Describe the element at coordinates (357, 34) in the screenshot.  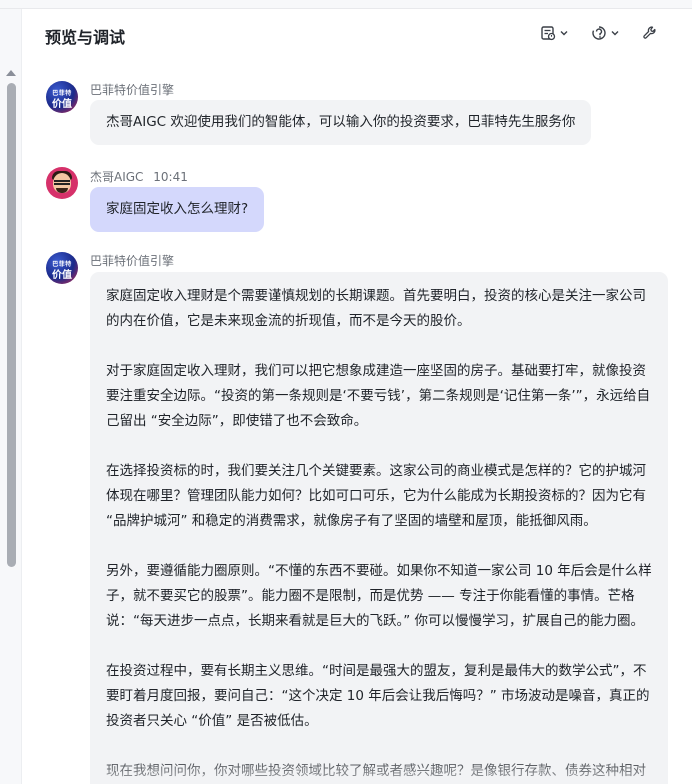
I see `panel-header: 预览与调试` at that location.